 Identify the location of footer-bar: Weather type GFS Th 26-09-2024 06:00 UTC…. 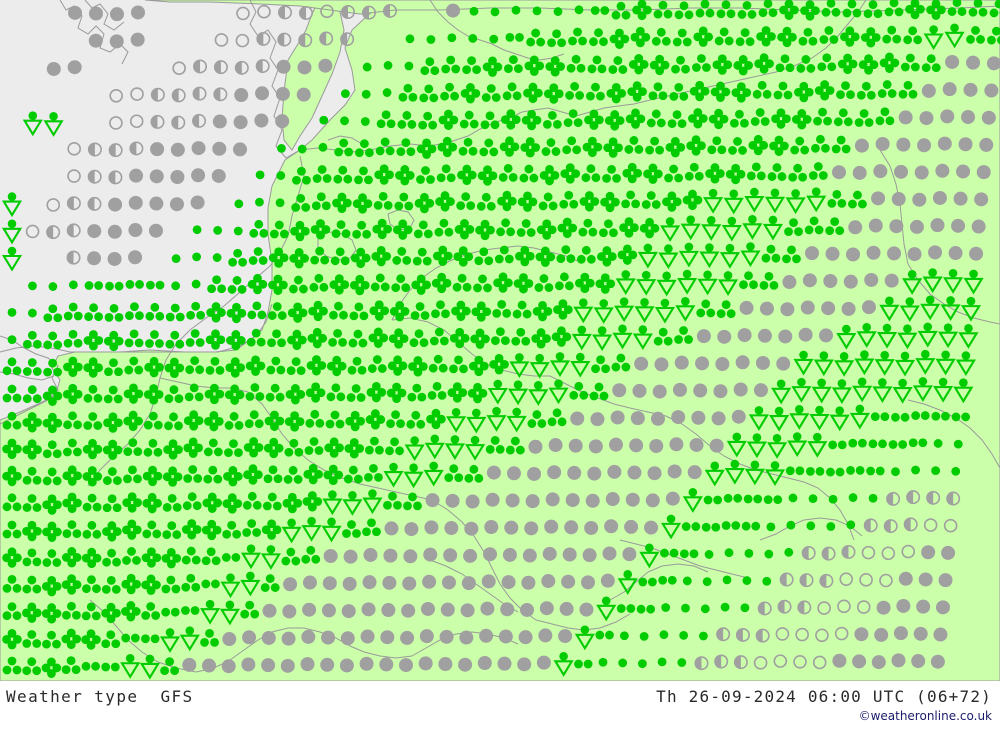
(500, 707).